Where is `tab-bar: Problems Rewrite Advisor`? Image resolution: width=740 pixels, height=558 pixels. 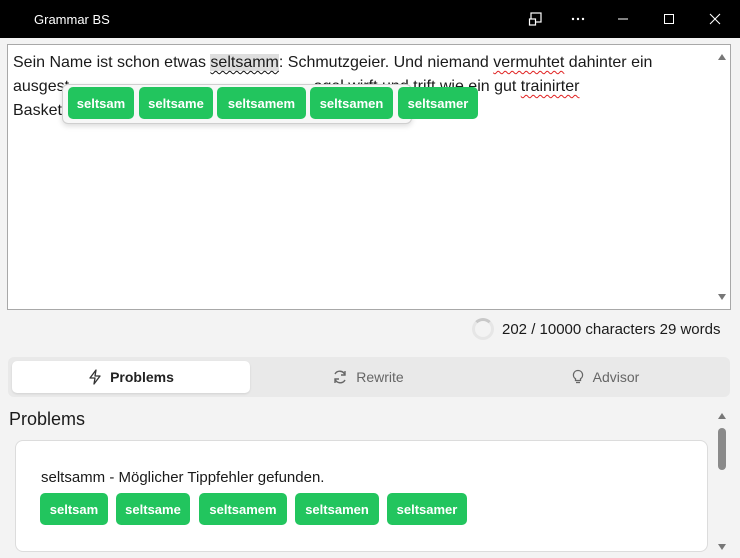 tab-bar: Problems Rewrite Advisor is located at coordinates (369, 377).